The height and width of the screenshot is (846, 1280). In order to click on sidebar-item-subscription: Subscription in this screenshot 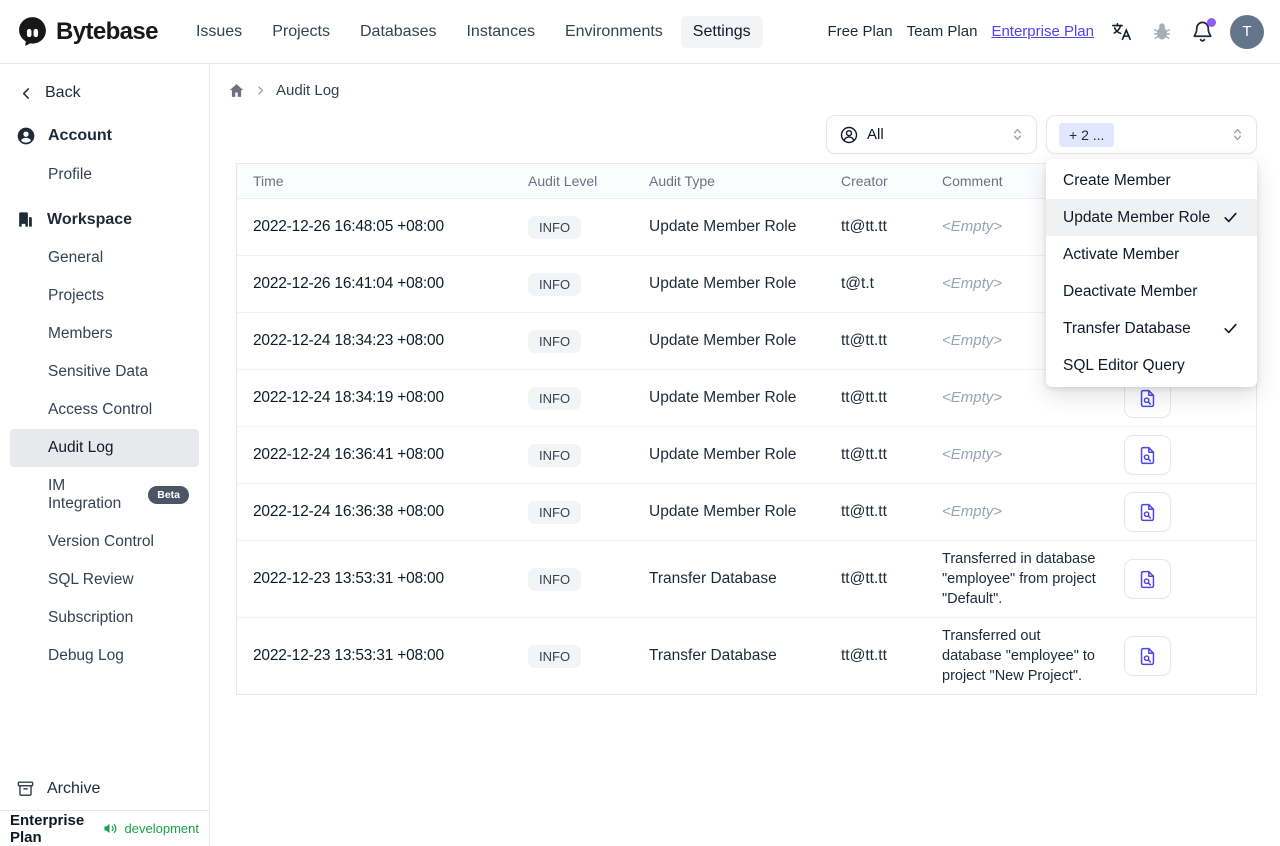, I will do `click(99, 618)`.